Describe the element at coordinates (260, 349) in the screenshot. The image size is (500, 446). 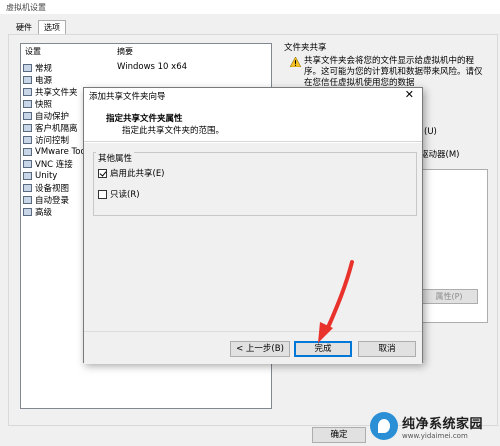
I see `back-button: < 上一步(B)` at that location.